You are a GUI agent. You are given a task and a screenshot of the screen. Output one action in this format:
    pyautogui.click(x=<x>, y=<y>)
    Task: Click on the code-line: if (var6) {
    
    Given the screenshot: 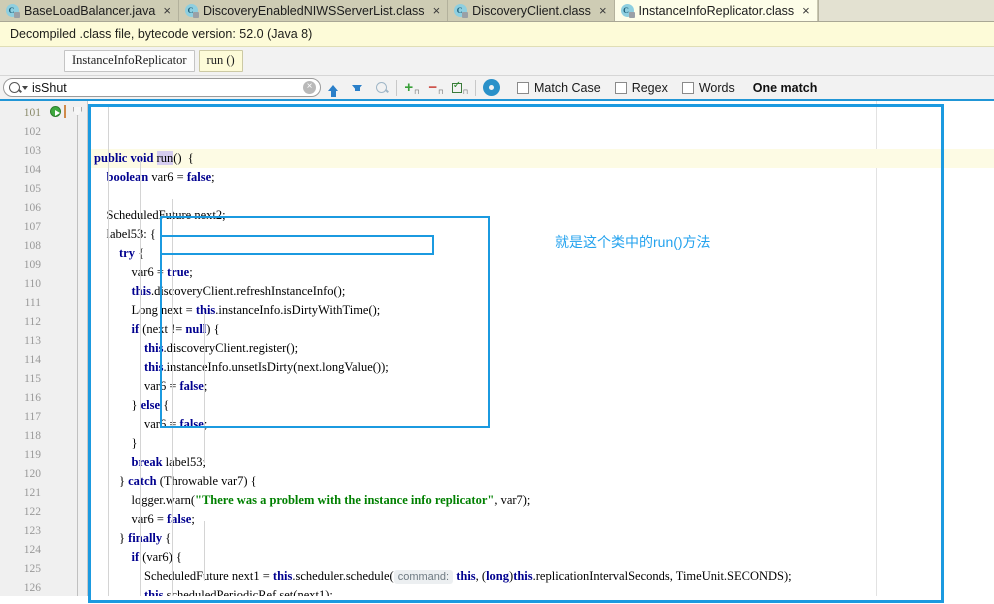 What is the action you would take?
    pyautogui.click(x=541, y=557)
    